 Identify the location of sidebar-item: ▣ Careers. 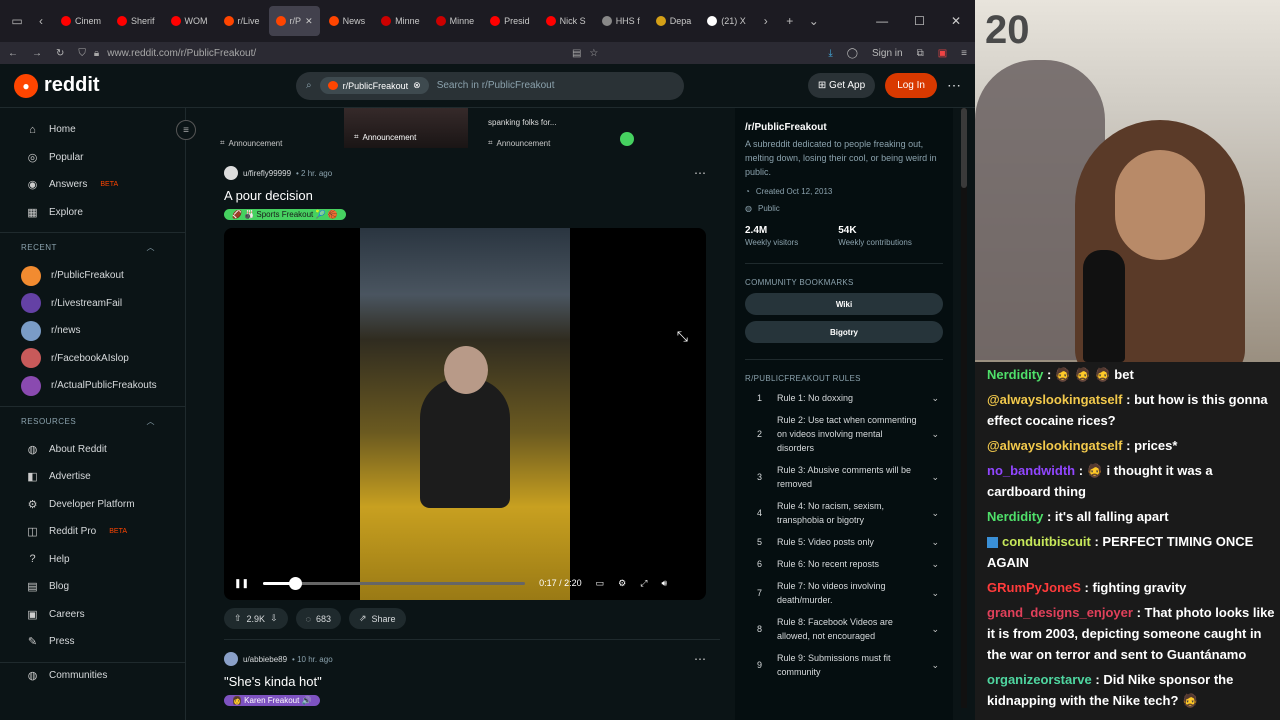
(92, 615).